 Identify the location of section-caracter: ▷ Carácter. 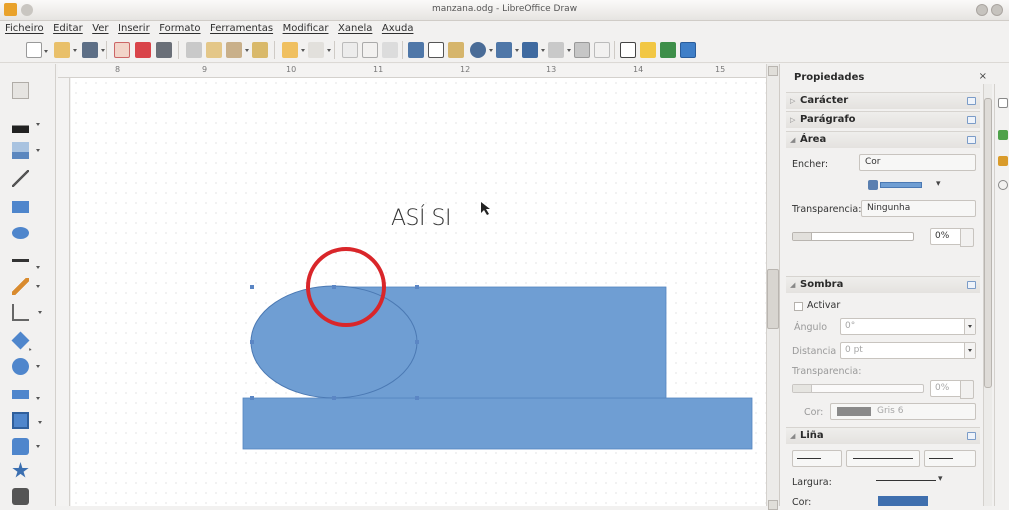
(883, 100).